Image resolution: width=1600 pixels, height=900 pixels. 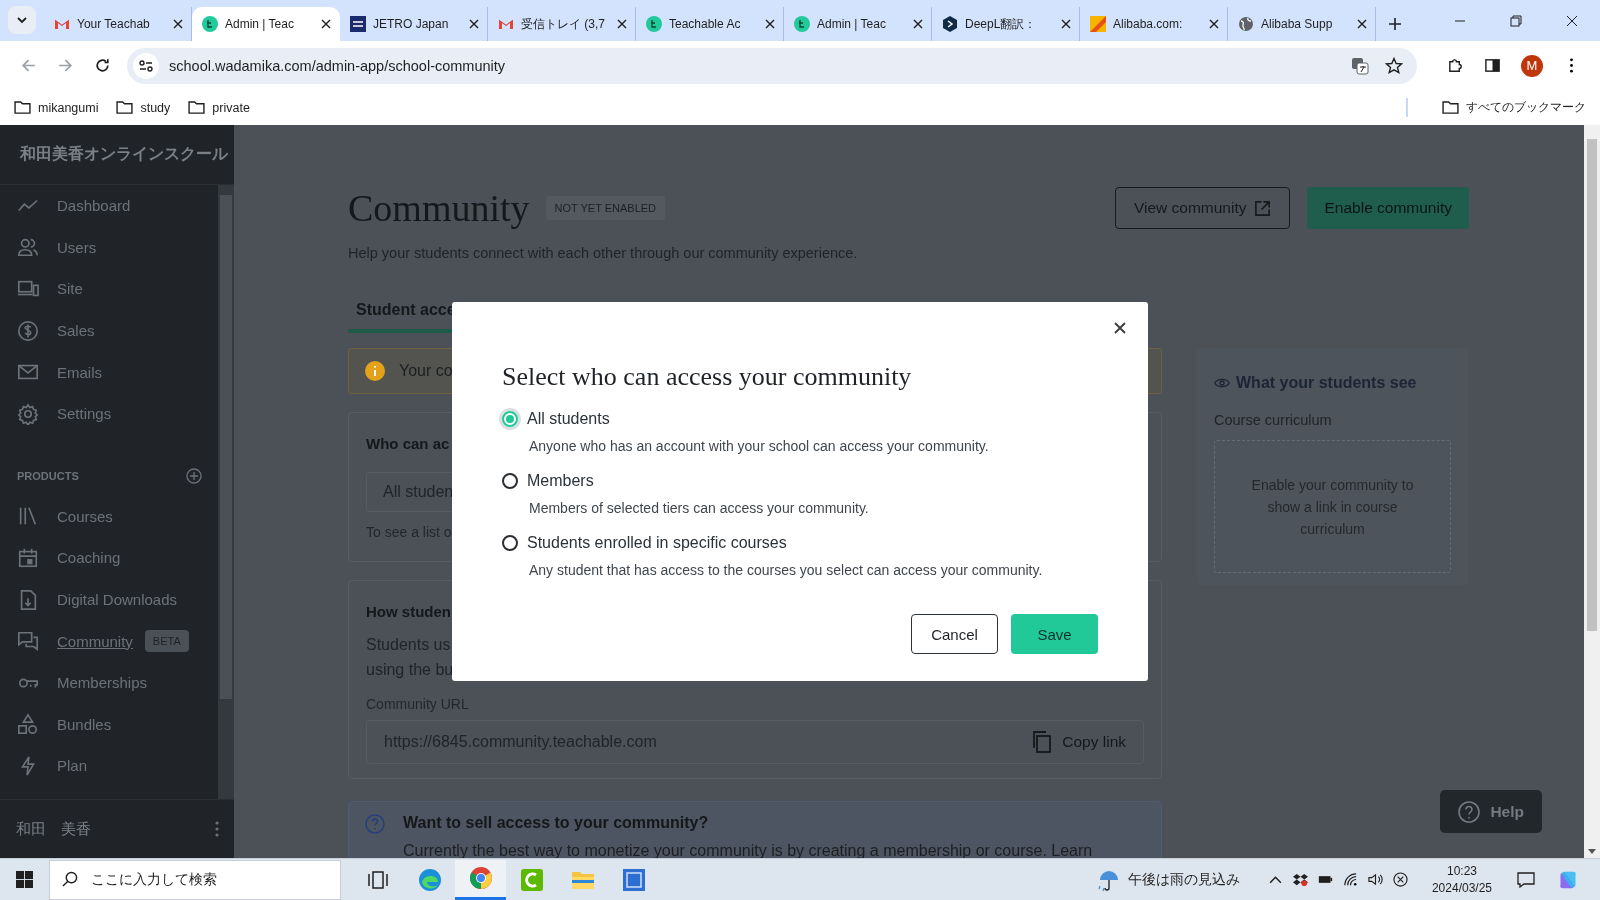 What do you see at coordinates (1394, 65) in the screenshot?
I see `star-icon` at bounding box center [1394, 65].